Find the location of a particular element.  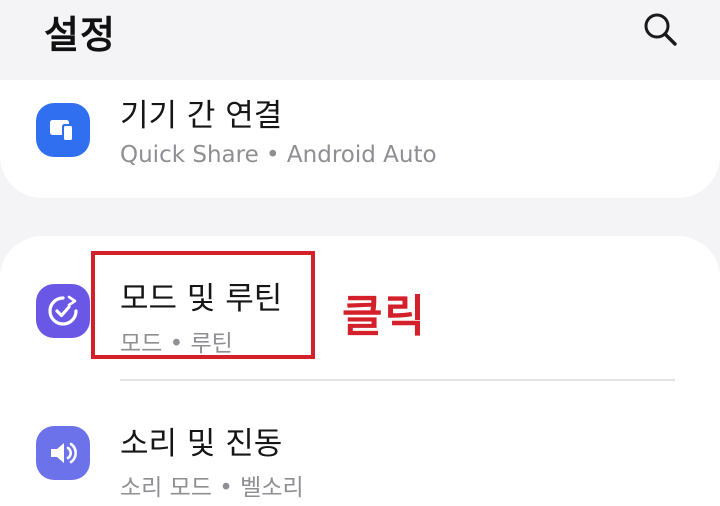

speaker-icon is located at coordinates (63, 453).